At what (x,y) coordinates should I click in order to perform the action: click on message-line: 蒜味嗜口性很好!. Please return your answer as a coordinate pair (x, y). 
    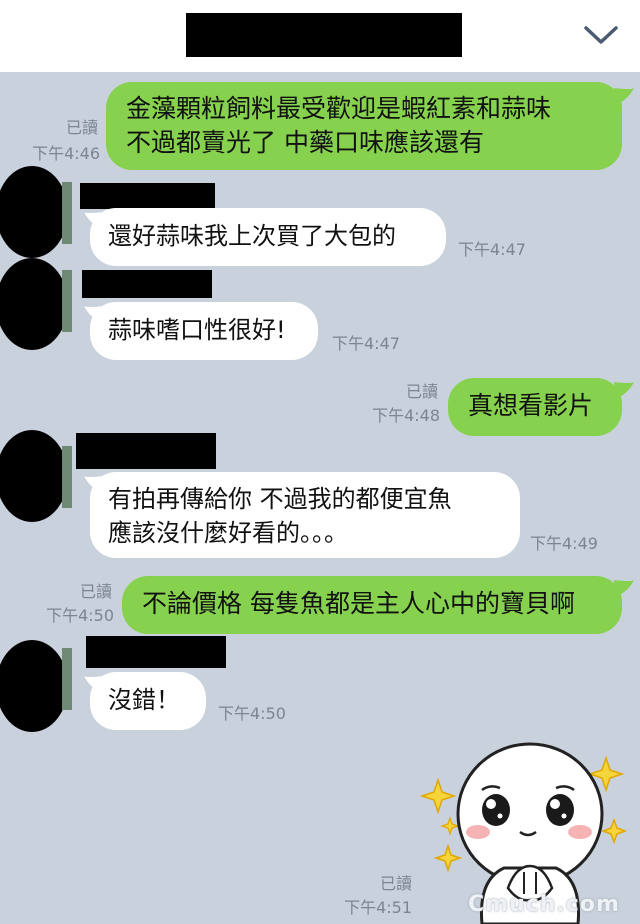
    Looking at the image, I should click on (197, 330).